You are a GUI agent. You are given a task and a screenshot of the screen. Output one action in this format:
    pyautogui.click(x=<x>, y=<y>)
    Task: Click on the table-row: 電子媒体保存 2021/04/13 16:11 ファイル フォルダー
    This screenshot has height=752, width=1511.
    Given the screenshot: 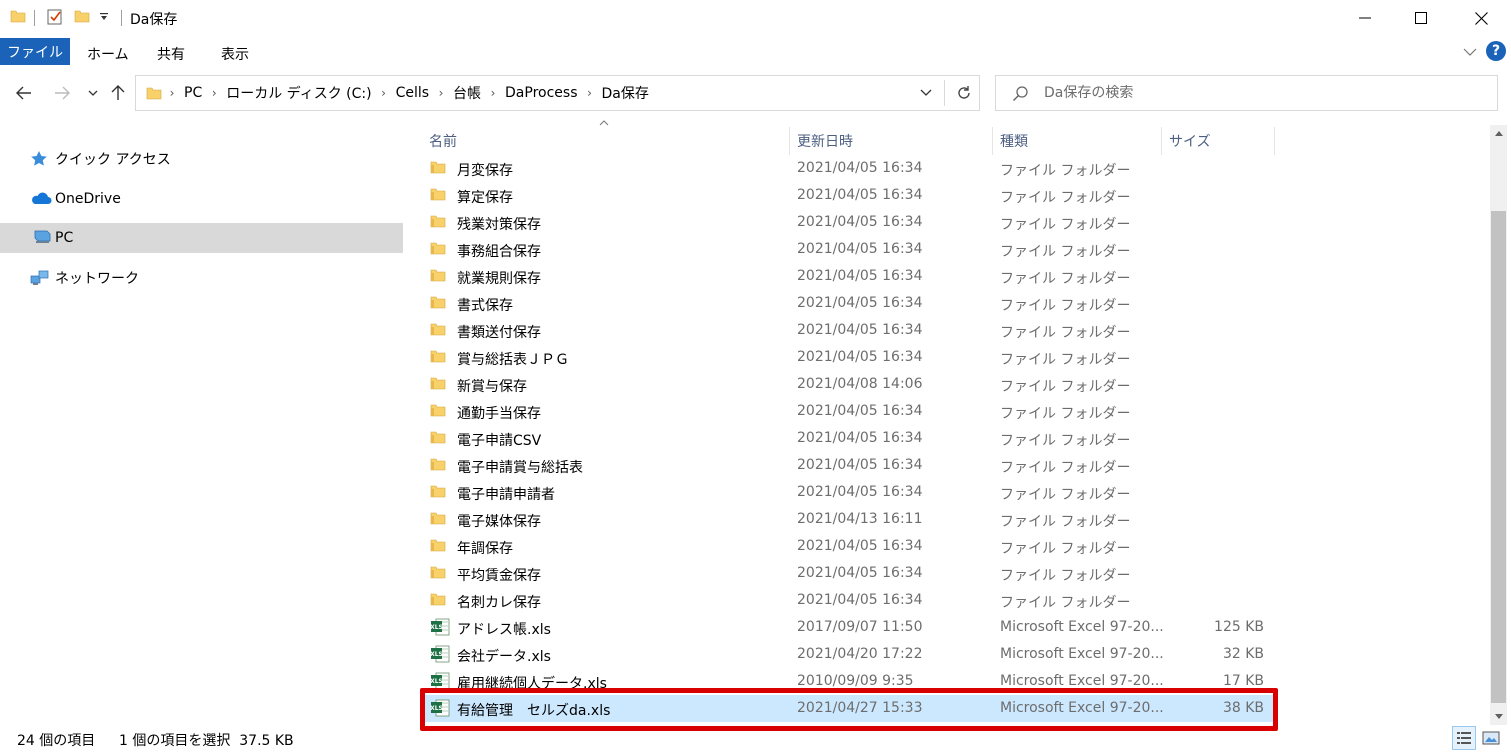 What is the action you would take?
    pyautogui.click(x=849, y=519)
    